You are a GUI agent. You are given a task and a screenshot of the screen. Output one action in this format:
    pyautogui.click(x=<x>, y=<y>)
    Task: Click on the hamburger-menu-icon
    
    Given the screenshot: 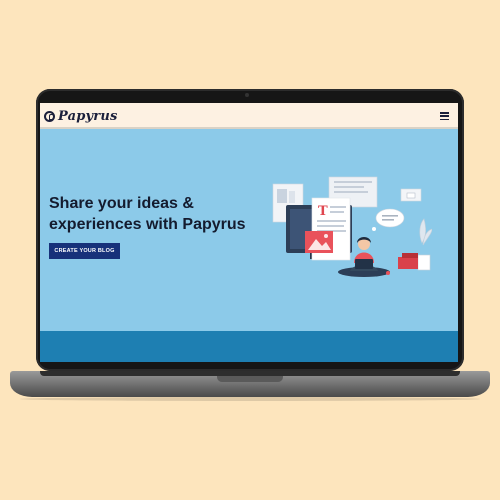 What is the action you would take?
    pyautogui.click(x=444, y=116)
    